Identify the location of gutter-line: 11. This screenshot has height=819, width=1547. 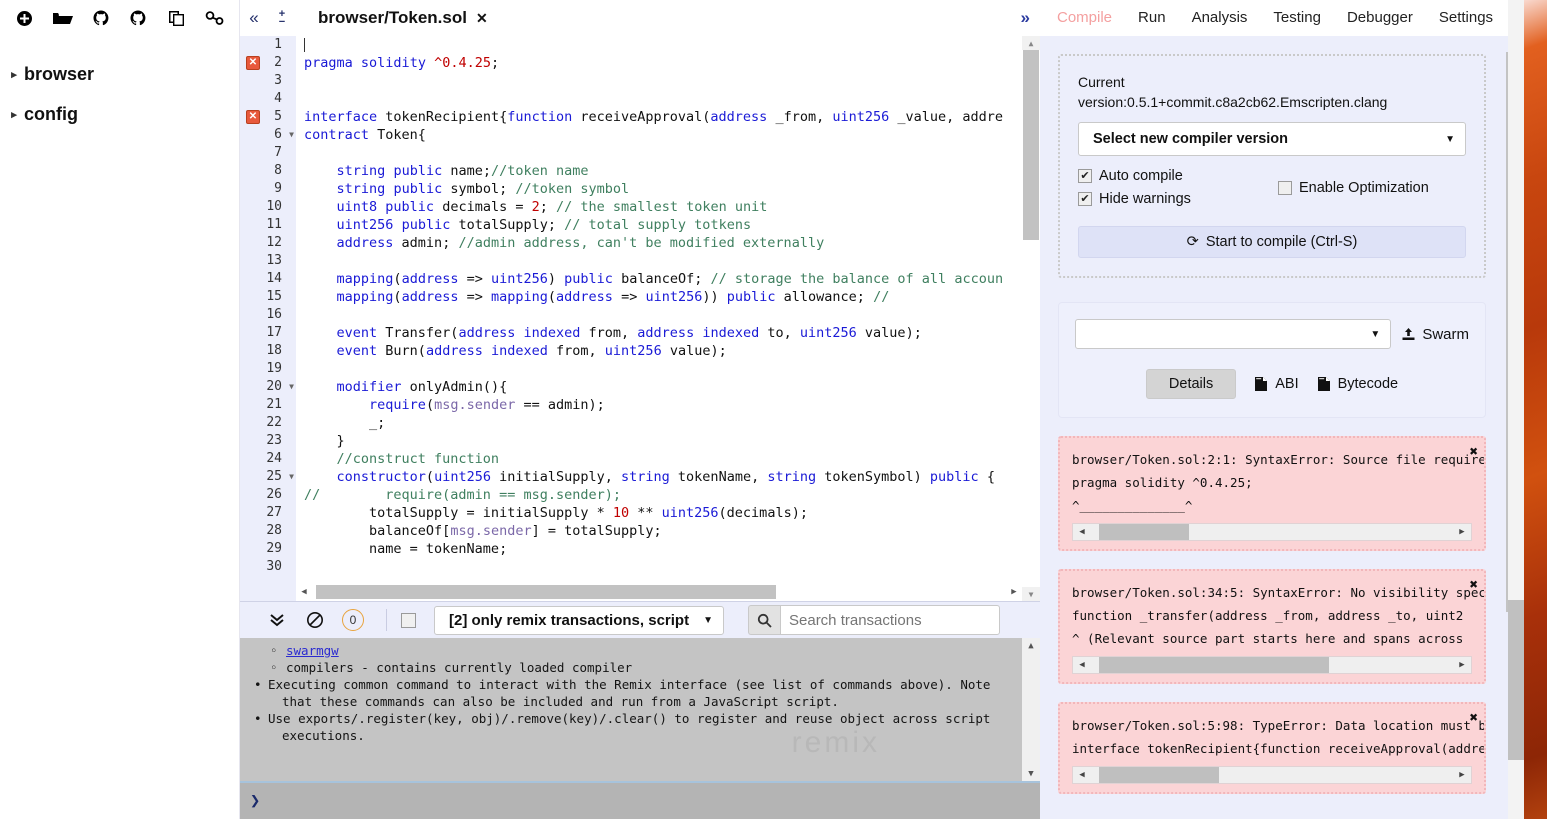
(268, 225).